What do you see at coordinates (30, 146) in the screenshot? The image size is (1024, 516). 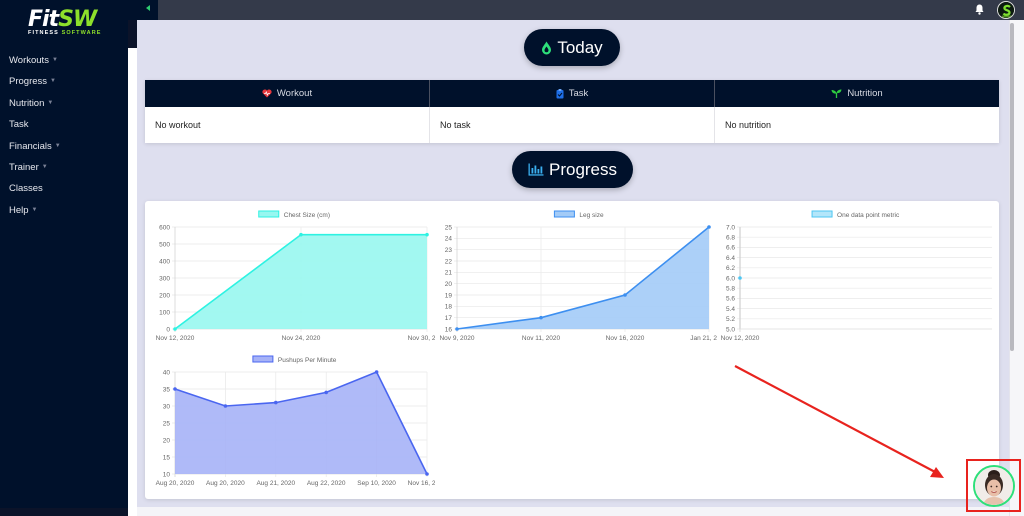 I see `sidebar-item-label: Financials` at bounding box center [30, 146].